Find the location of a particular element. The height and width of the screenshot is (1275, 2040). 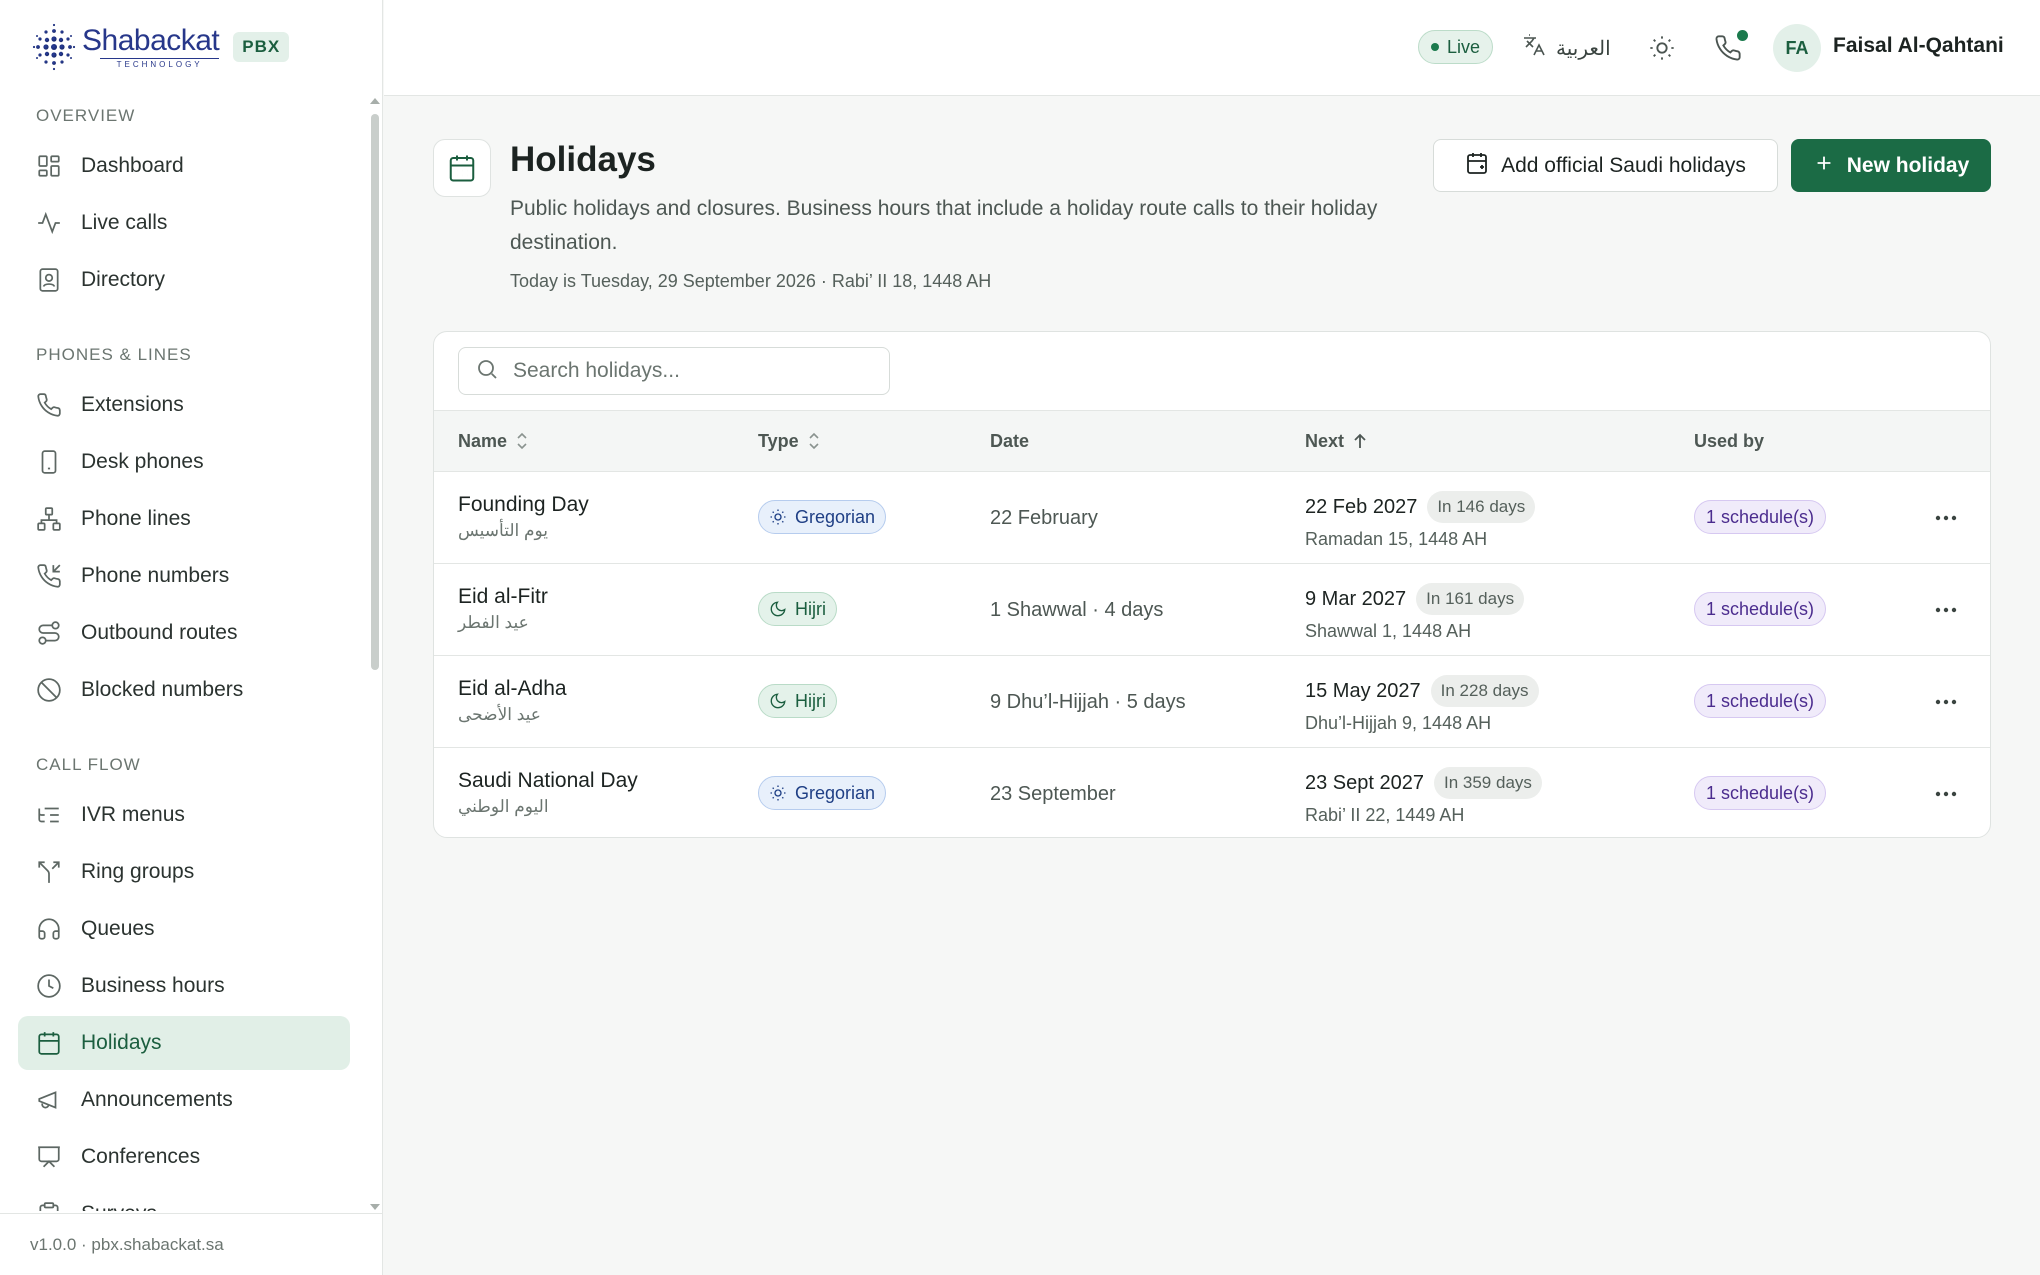

sidebar-item-dashboard: Dashboard is located at coordinates (184, 166).